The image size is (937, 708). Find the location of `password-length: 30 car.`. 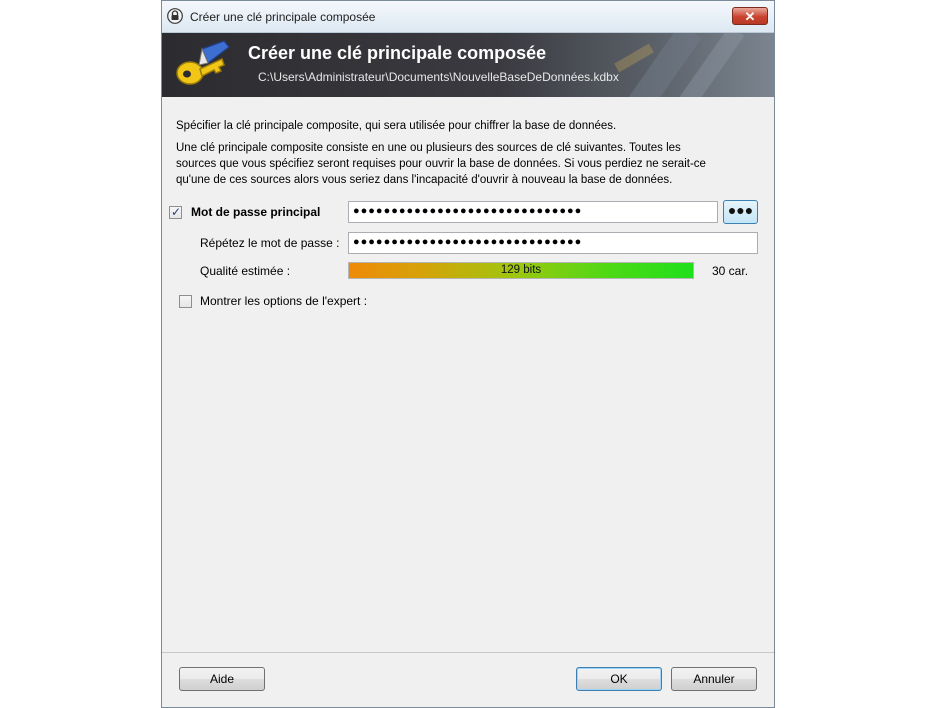

password-length: 30 car. is located at coordinates (730, 271).